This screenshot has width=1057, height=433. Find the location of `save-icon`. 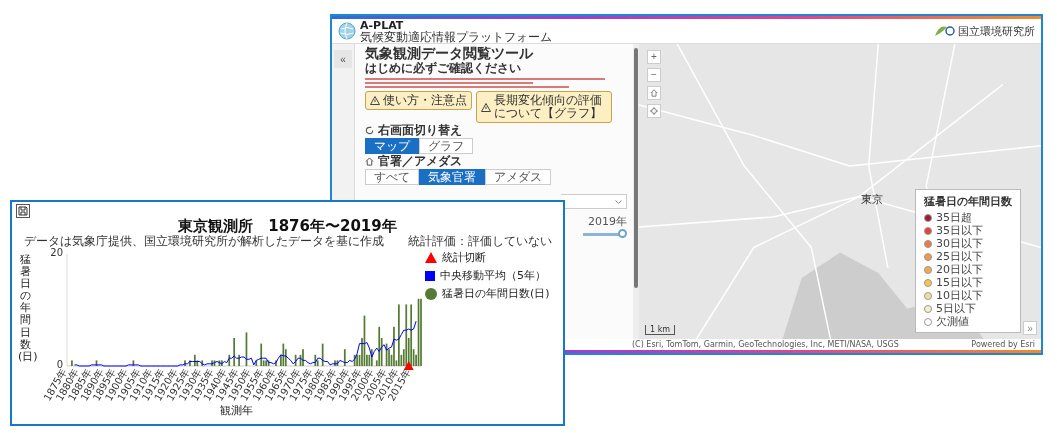

save-icon is located at coordinates (23, 211).